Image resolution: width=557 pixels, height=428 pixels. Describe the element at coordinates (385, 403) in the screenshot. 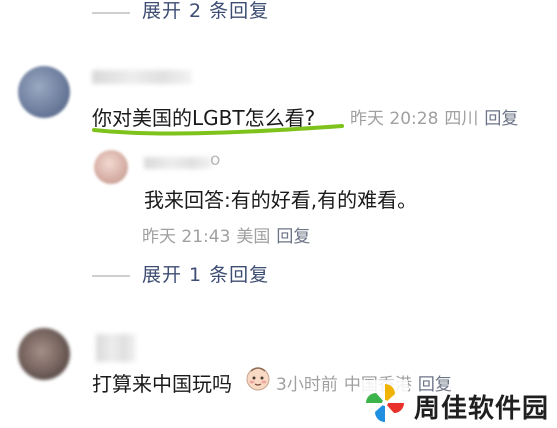

I see `pinwheel-logo-icon` at that location.